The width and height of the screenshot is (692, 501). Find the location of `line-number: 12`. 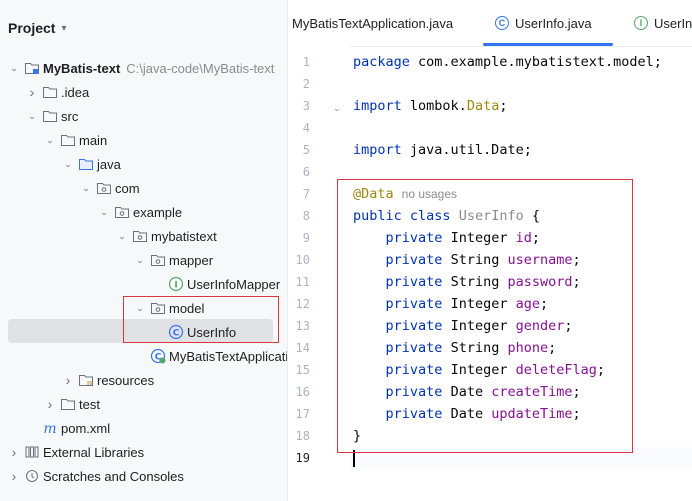

line-number: 12 is located at coordinates (302, 304).